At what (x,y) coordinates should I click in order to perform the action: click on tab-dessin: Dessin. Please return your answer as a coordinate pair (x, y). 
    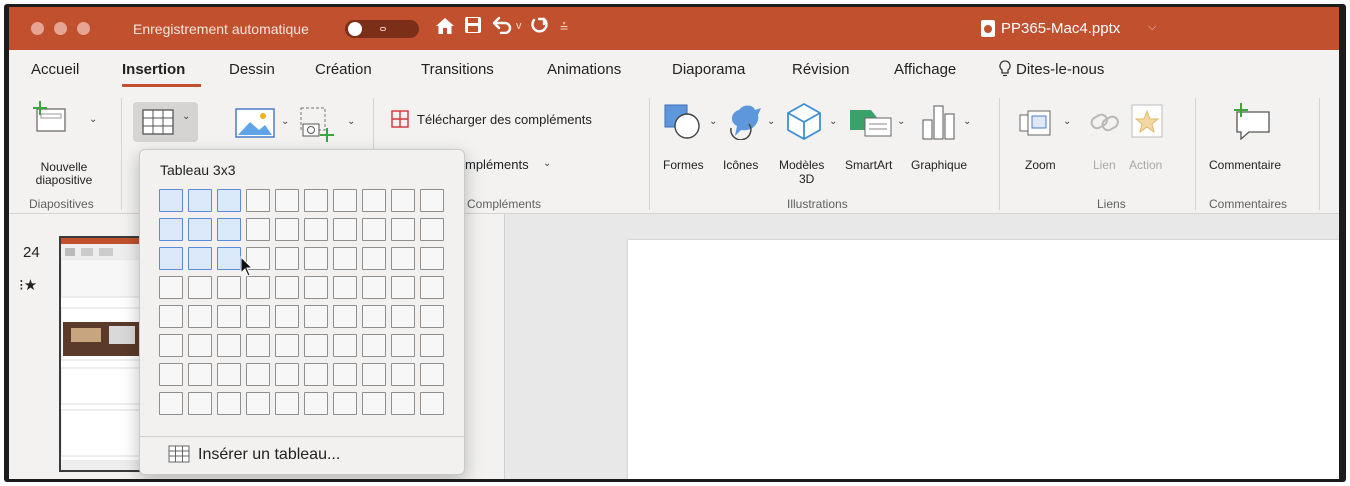
    Looking at the image, I should click on (252, 69).